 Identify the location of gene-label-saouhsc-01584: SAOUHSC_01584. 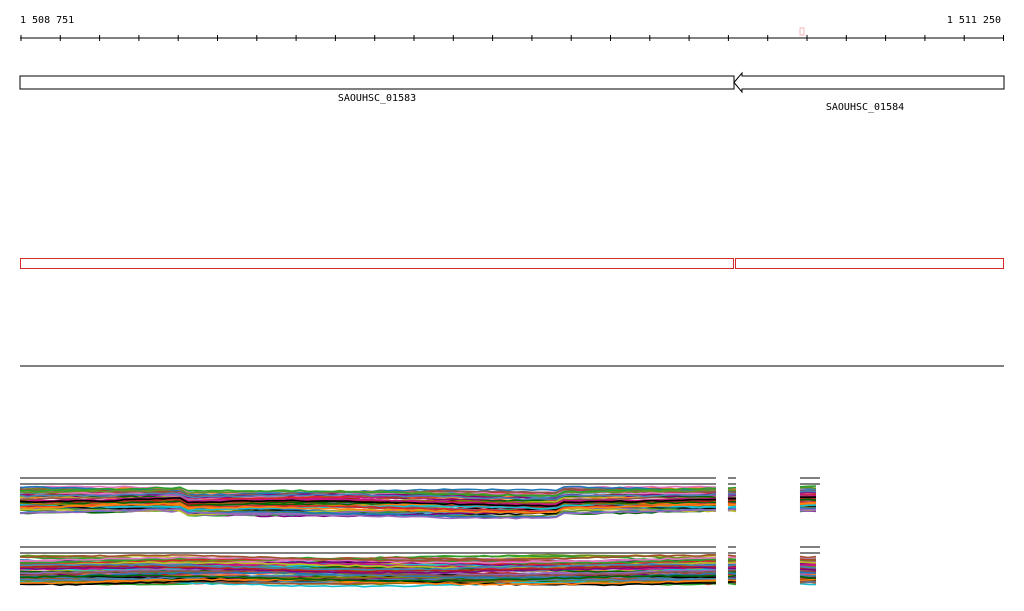
(865, 107).